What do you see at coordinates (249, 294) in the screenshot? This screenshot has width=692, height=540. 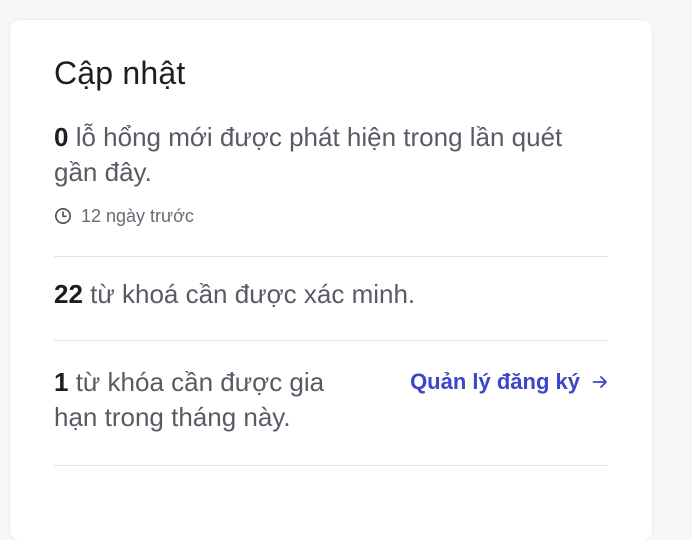 I see `keywords-verify-text: từ khoá cần được xác minh.` at bounding box center [249, 294].